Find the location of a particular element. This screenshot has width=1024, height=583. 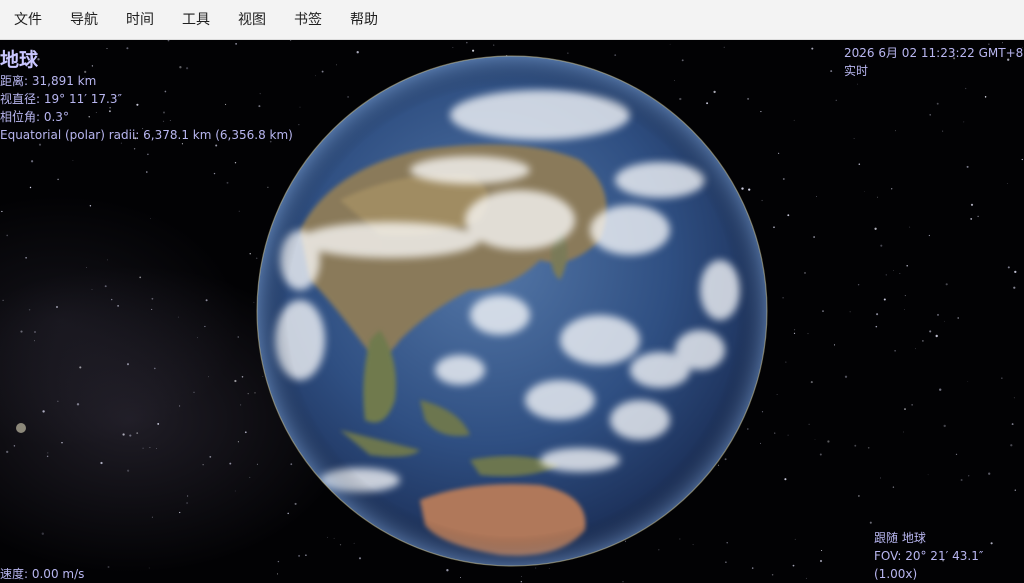

menu-help: 帮助 is located at coordinates (364, 20).